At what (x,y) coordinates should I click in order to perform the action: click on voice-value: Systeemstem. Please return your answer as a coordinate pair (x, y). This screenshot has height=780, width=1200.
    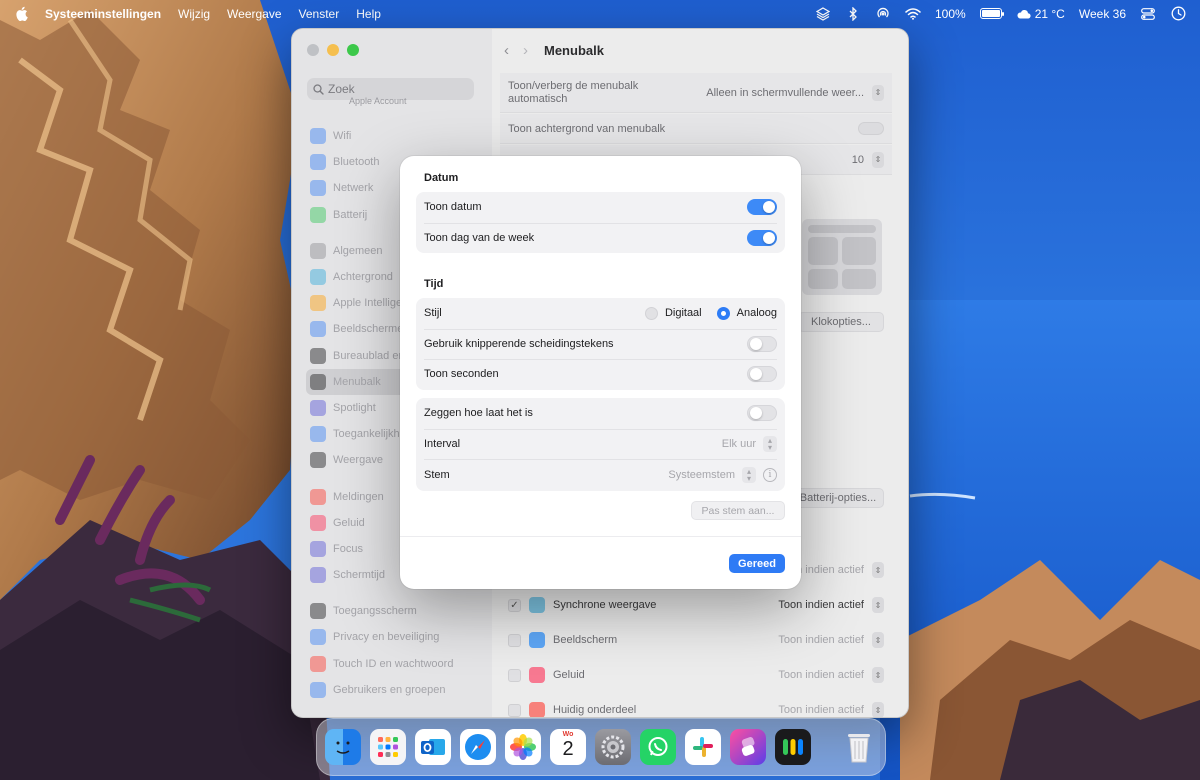
    Looking at the image, I should click on (701, 475).